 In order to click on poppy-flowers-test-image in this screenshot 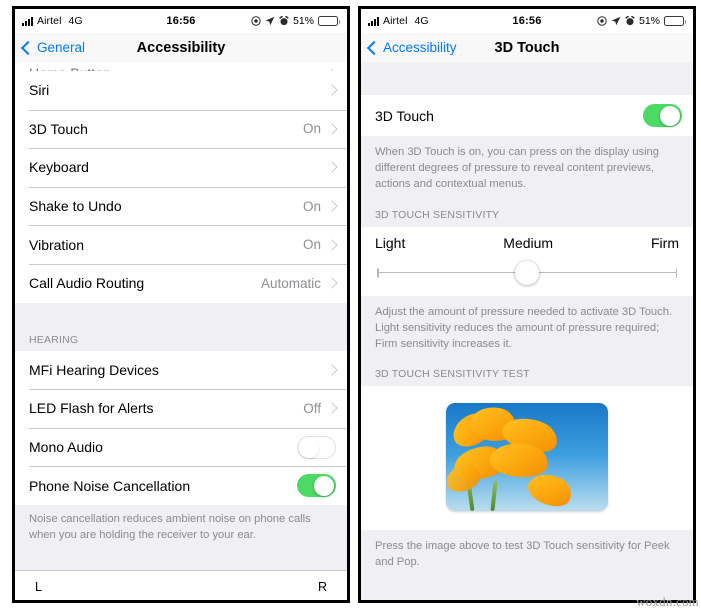, I will do `click(527, 457)`.